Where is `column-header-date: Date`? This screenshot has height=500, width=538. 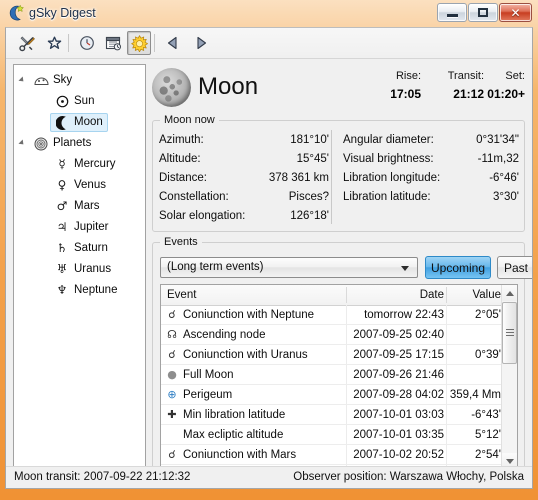
column-header-date: Date is located at coordinates (395, 295).